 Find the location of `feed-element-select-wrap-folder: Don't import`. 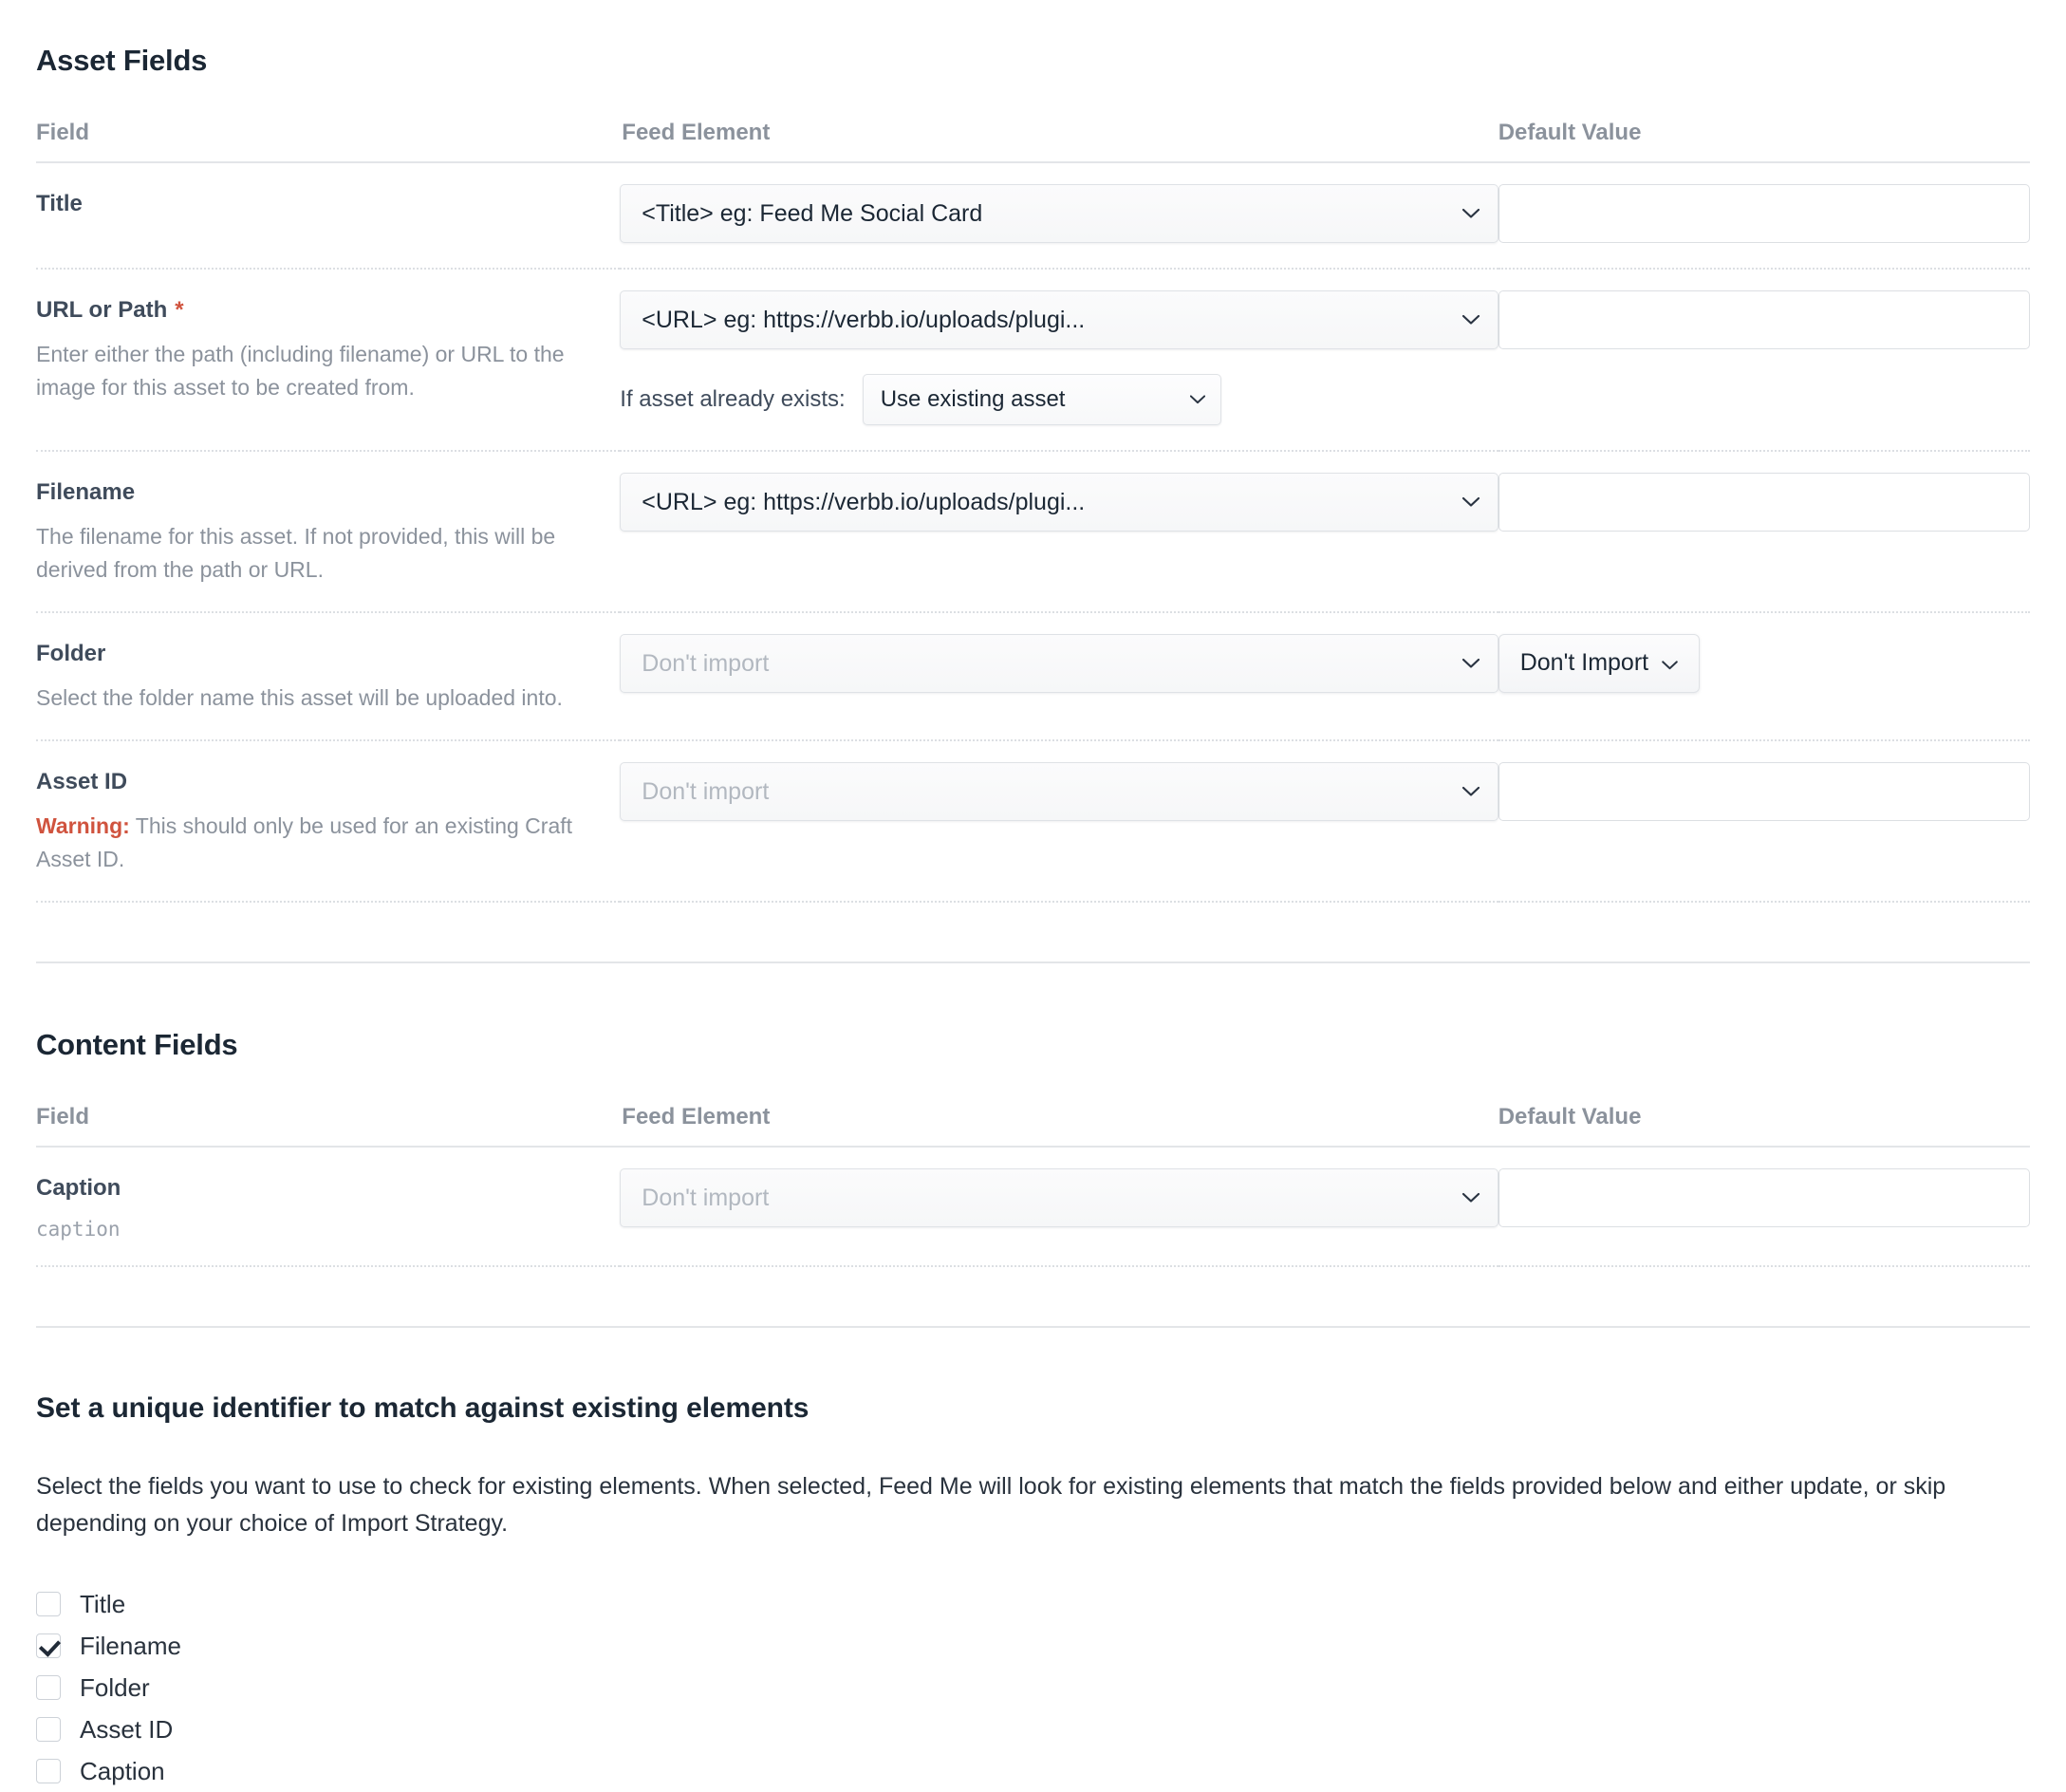

feed-element-select-wrap-folder: Don't import is located at coordinates (1059, 663).